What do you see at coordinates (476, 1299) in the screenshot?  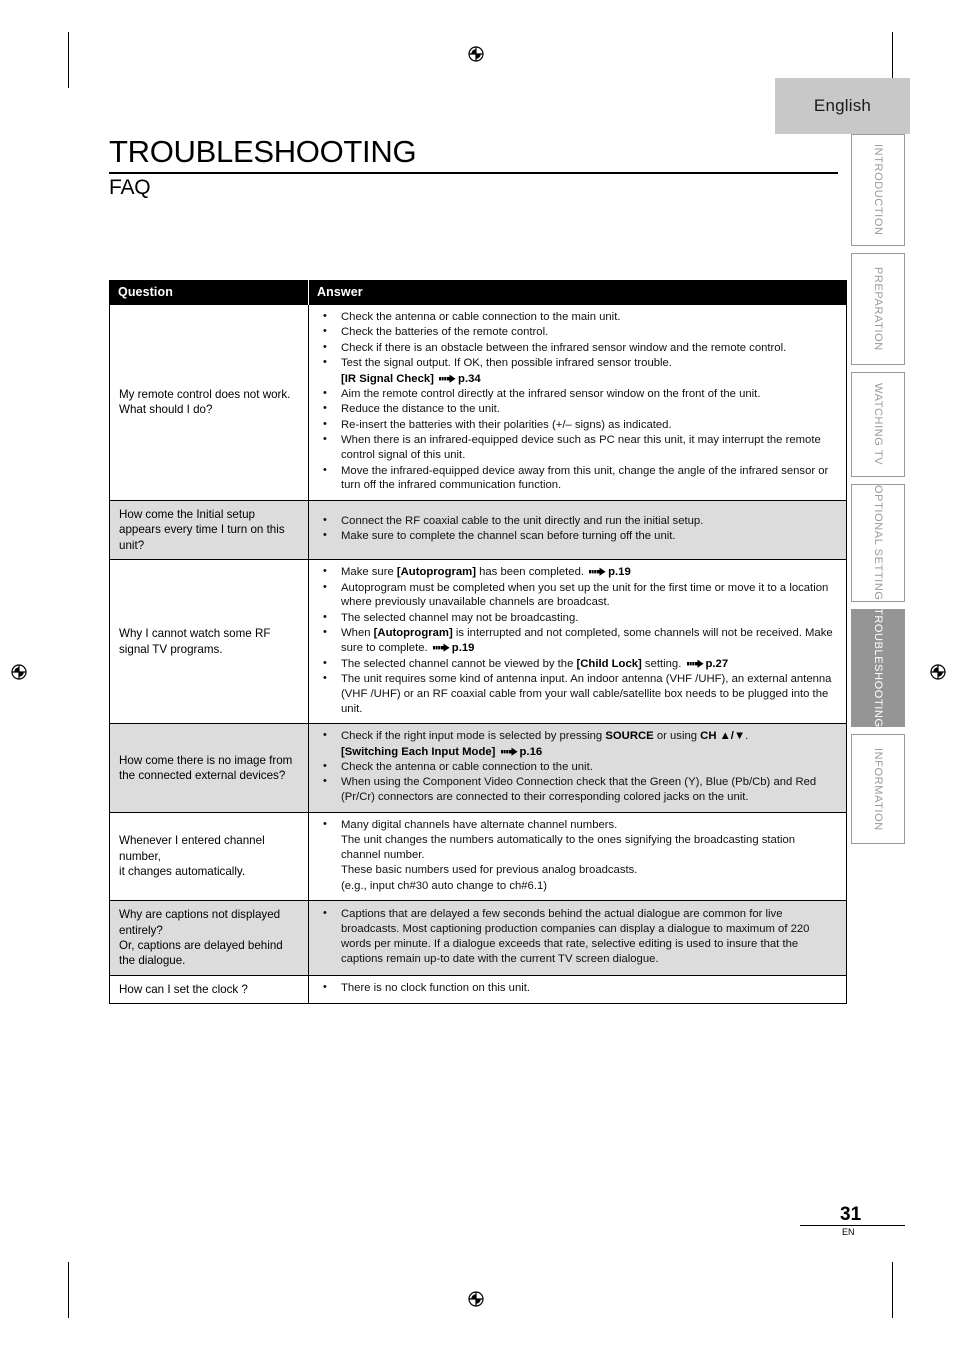 I see `registration-mark-bottom` at bounding box center [476, 1299].